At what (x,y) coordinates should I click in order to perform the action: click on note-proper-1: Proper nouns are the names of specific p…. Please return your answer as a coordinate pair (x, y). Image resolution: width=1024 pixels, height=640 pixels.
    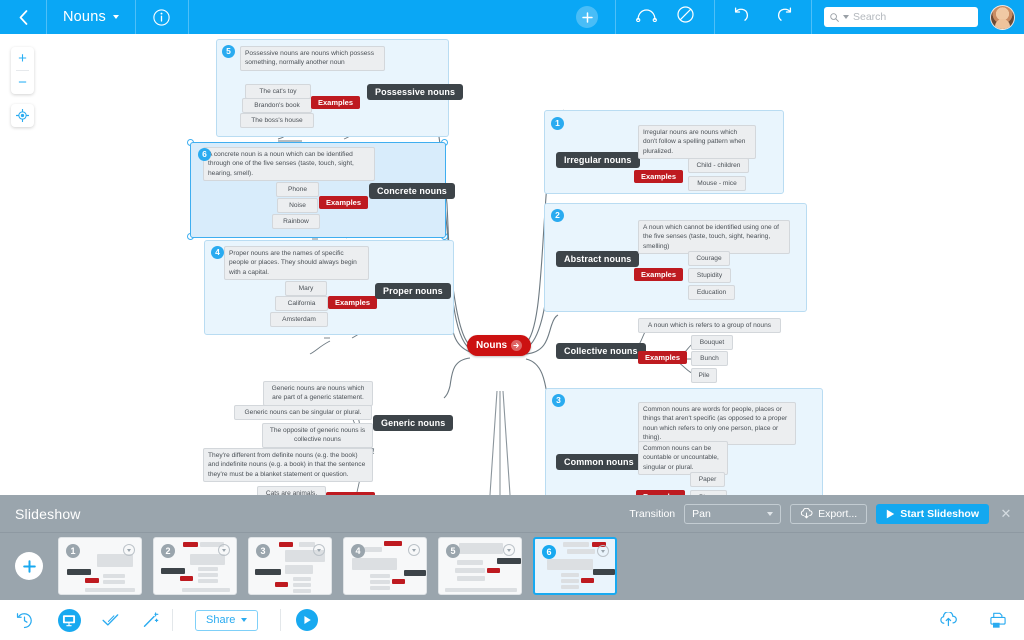
    Looking at the image, I should click on (296, 263).